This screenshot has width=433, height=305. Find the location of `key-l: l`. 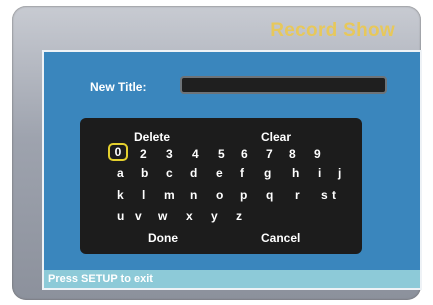

key-l: l is located at coordinates (143, 195).